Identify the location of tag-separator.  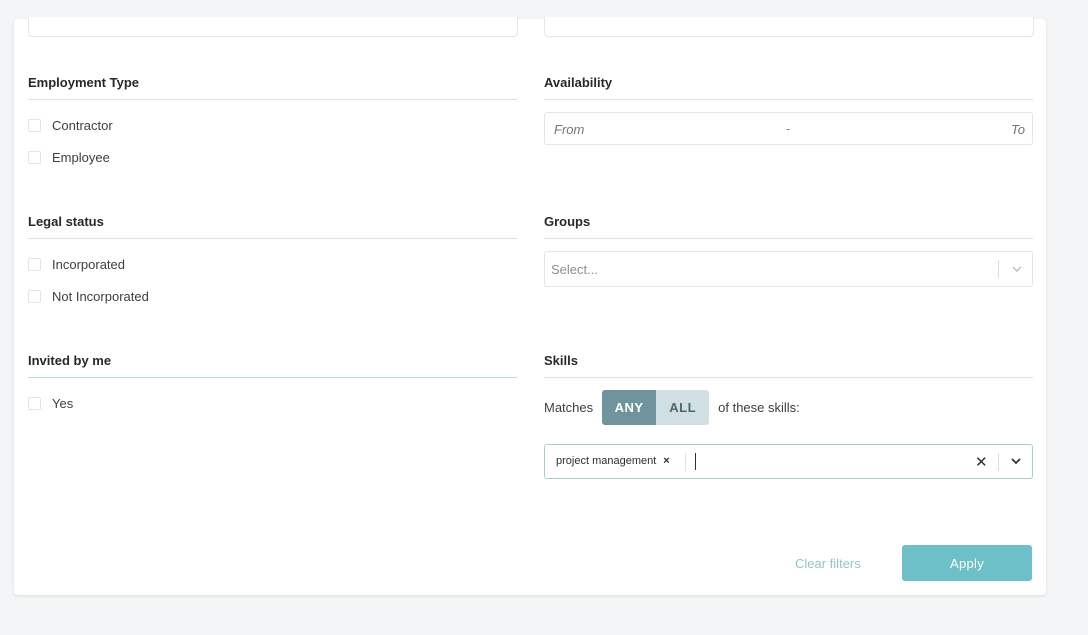
(685, 462).